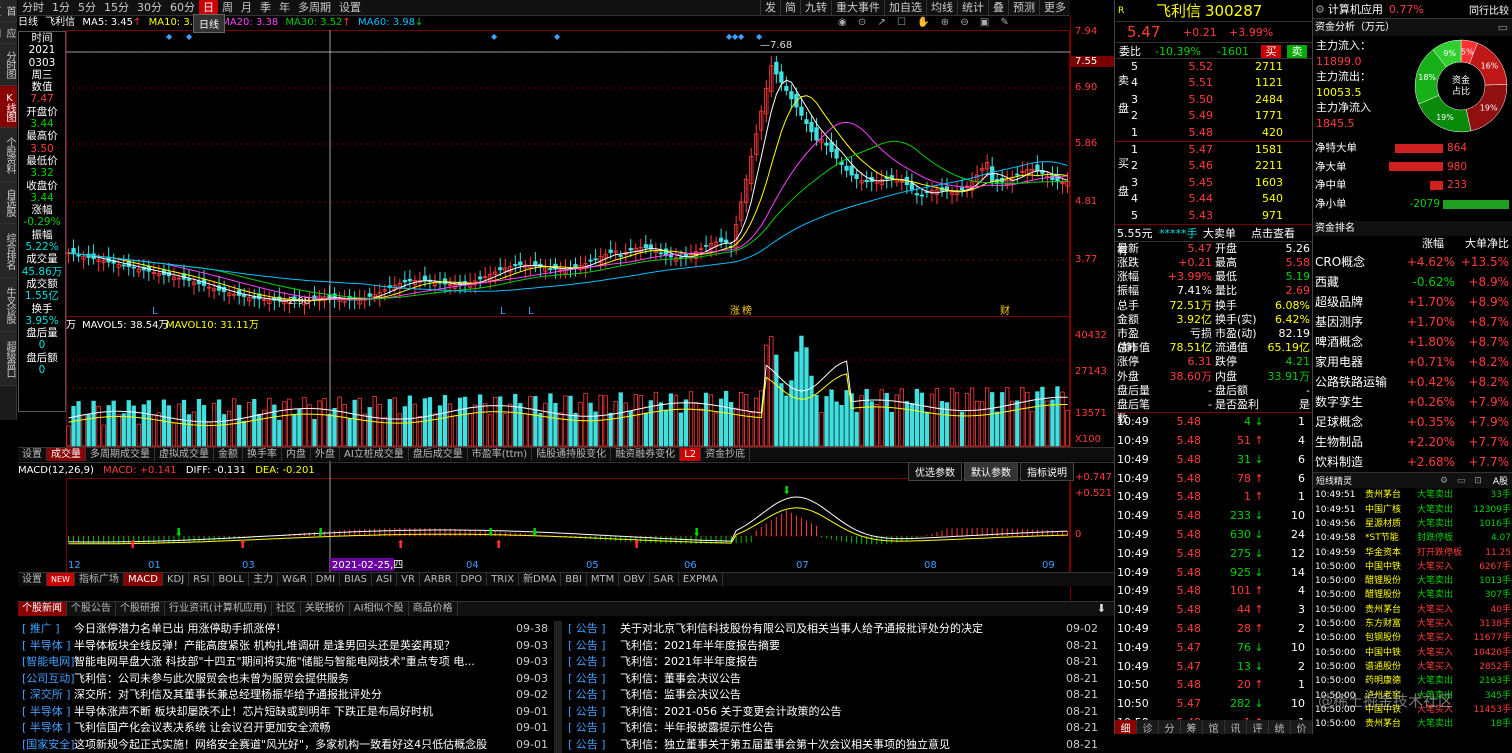  Describe the element at coordinates (1213, 166) in the screenshot. I see `bid-level: 25.462211` at that location.